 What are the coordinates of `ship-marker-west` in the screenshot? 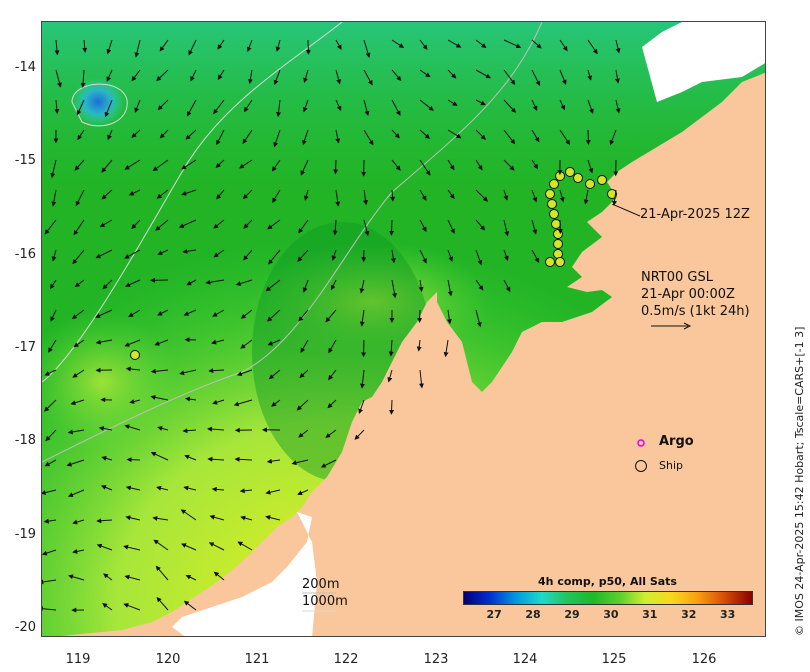 It's located at (135, 355).